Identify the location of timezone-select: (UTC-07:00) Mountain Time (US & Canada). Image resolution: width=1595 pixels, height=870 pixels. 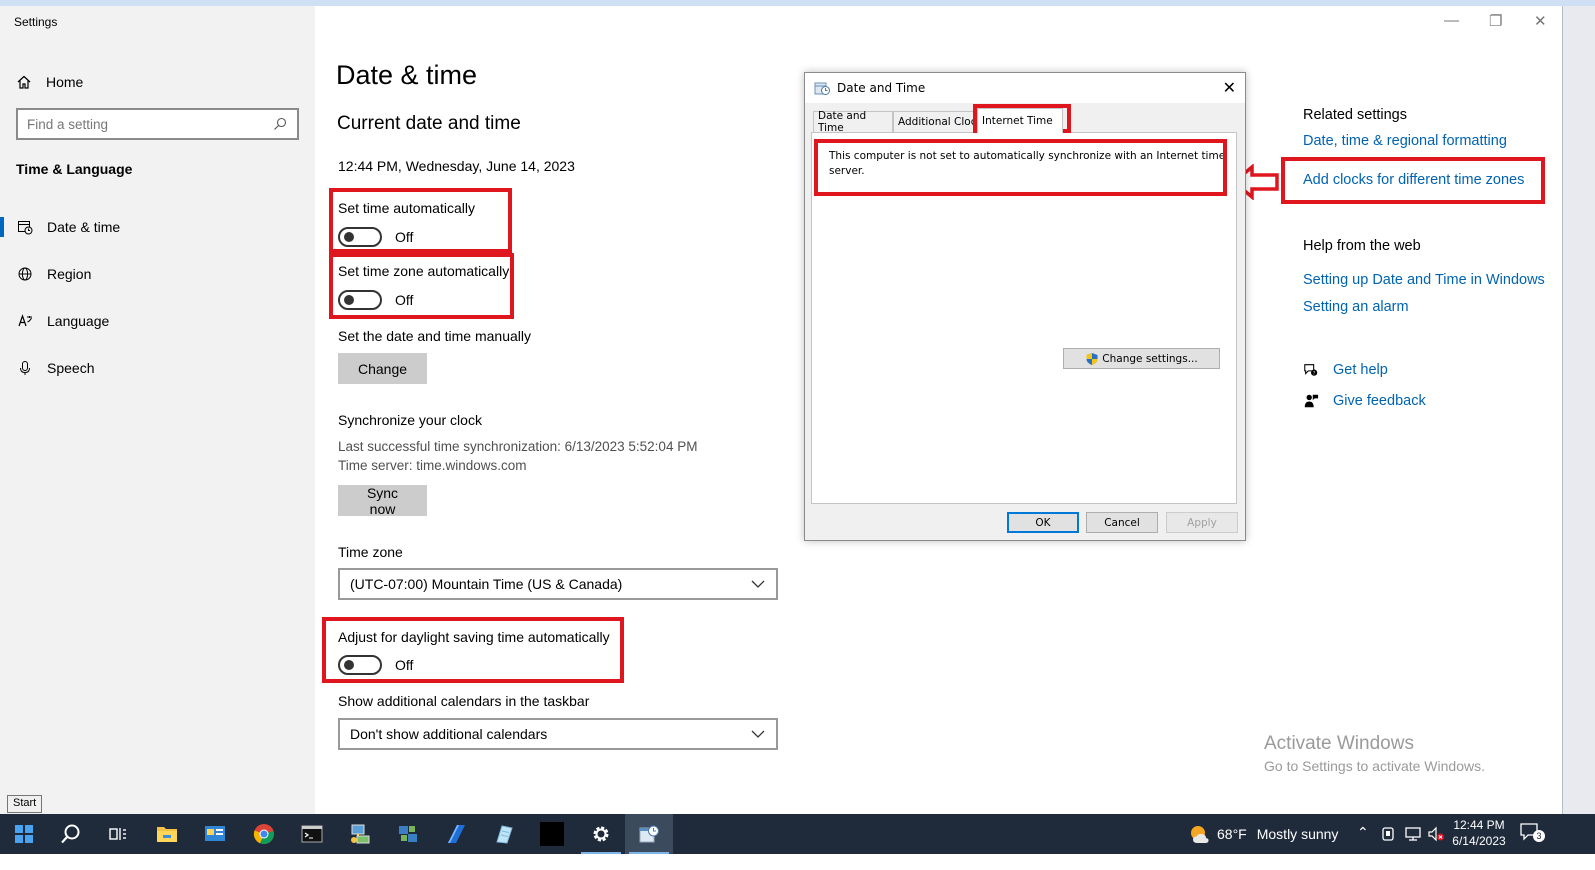
(558, 584).